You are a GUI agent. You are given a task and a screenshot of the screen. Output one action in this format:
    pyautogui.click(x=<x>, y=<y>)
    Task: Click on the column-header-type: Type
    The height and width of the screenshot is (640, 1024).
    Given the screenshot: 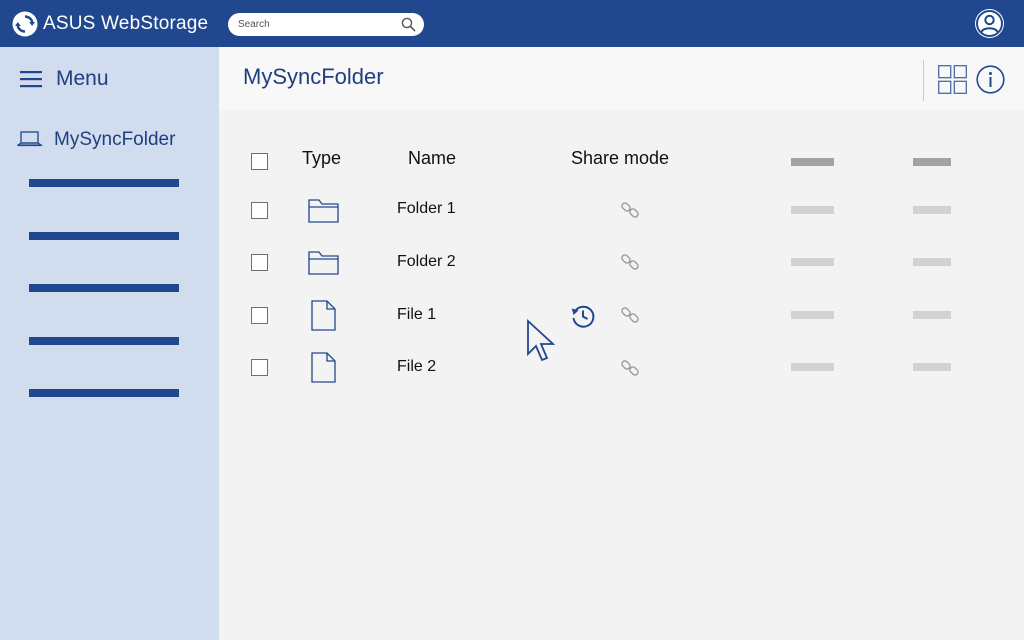 What is the action you would take?
    pyautogui.click(x=321, y=158)
    